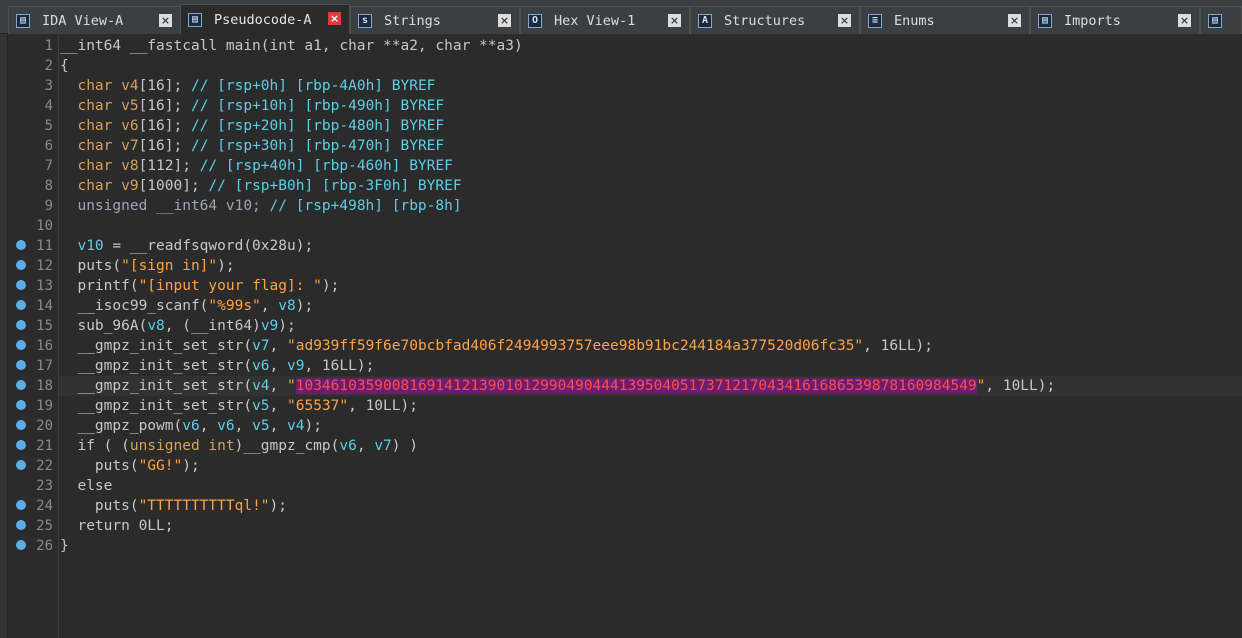  Describe the element at coordinates (91, 266) in the screenshot. I see `code-token: puts(` at that location.